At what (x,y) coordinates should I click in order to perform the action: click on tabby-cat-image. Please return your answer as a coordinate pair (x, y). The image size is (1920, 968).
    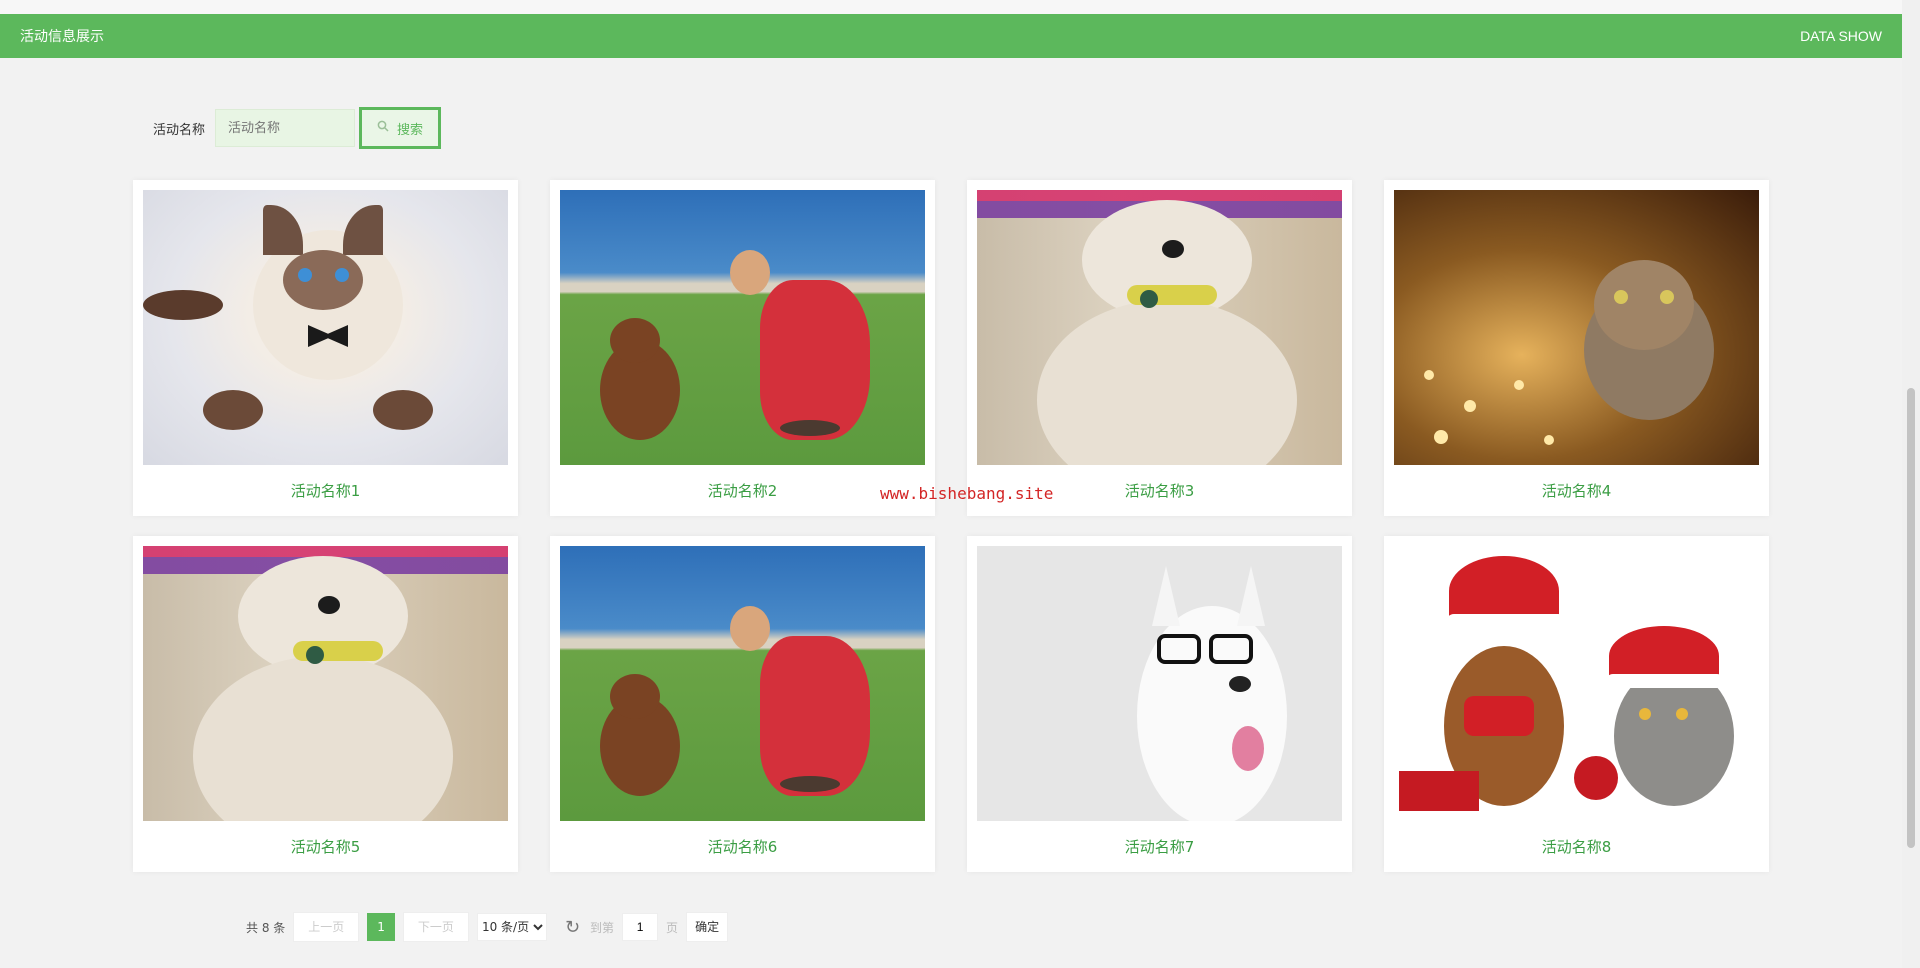
    Looking at the image, I should click on (1576, 327).